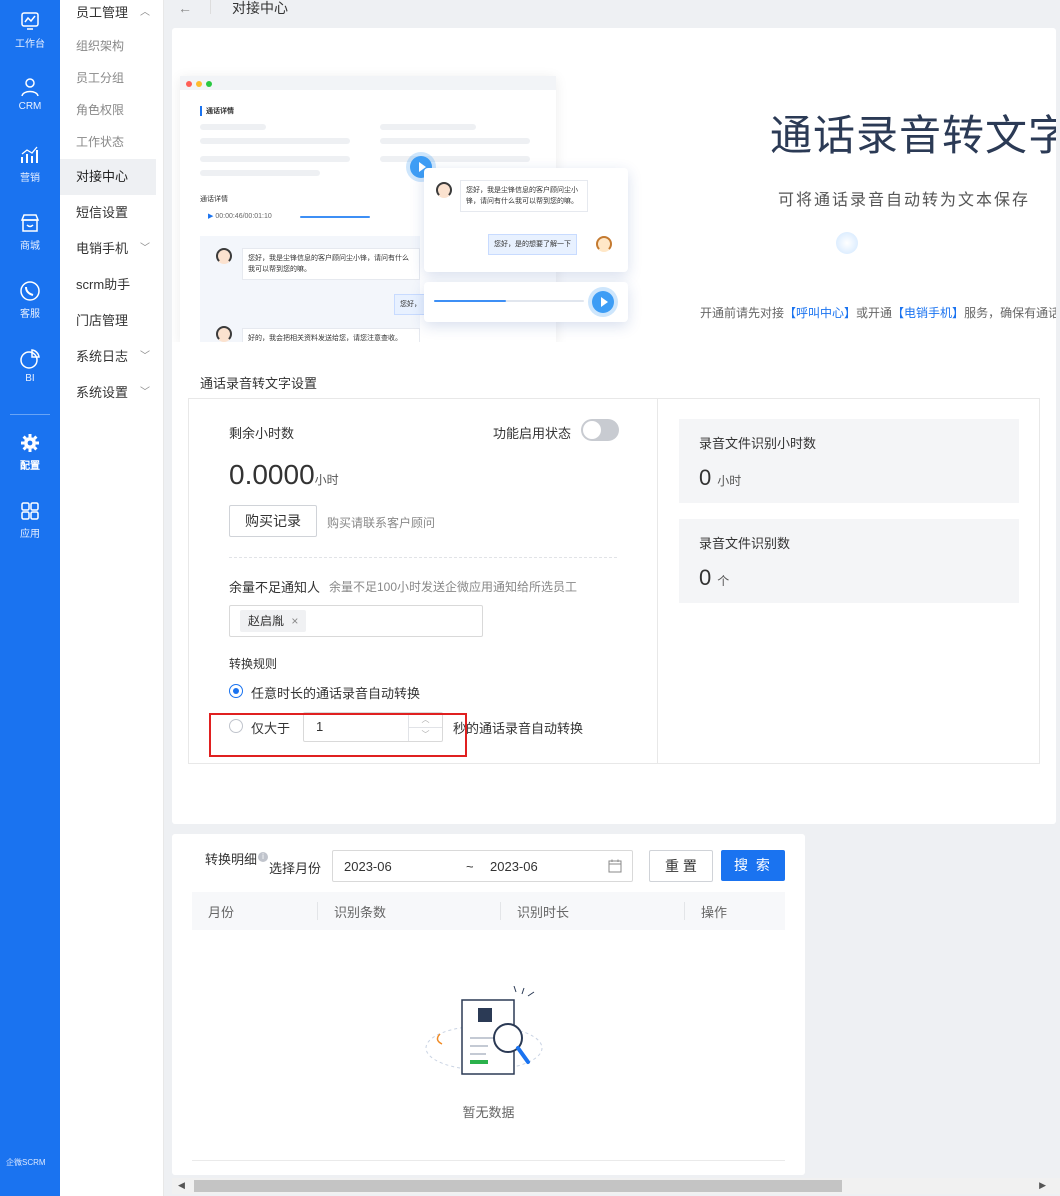 The width and height of the screenshot is (1060, 1196). Describe the element at coordinates (30, 21) in the screenshot. I see `dashboard-icon` at that location.